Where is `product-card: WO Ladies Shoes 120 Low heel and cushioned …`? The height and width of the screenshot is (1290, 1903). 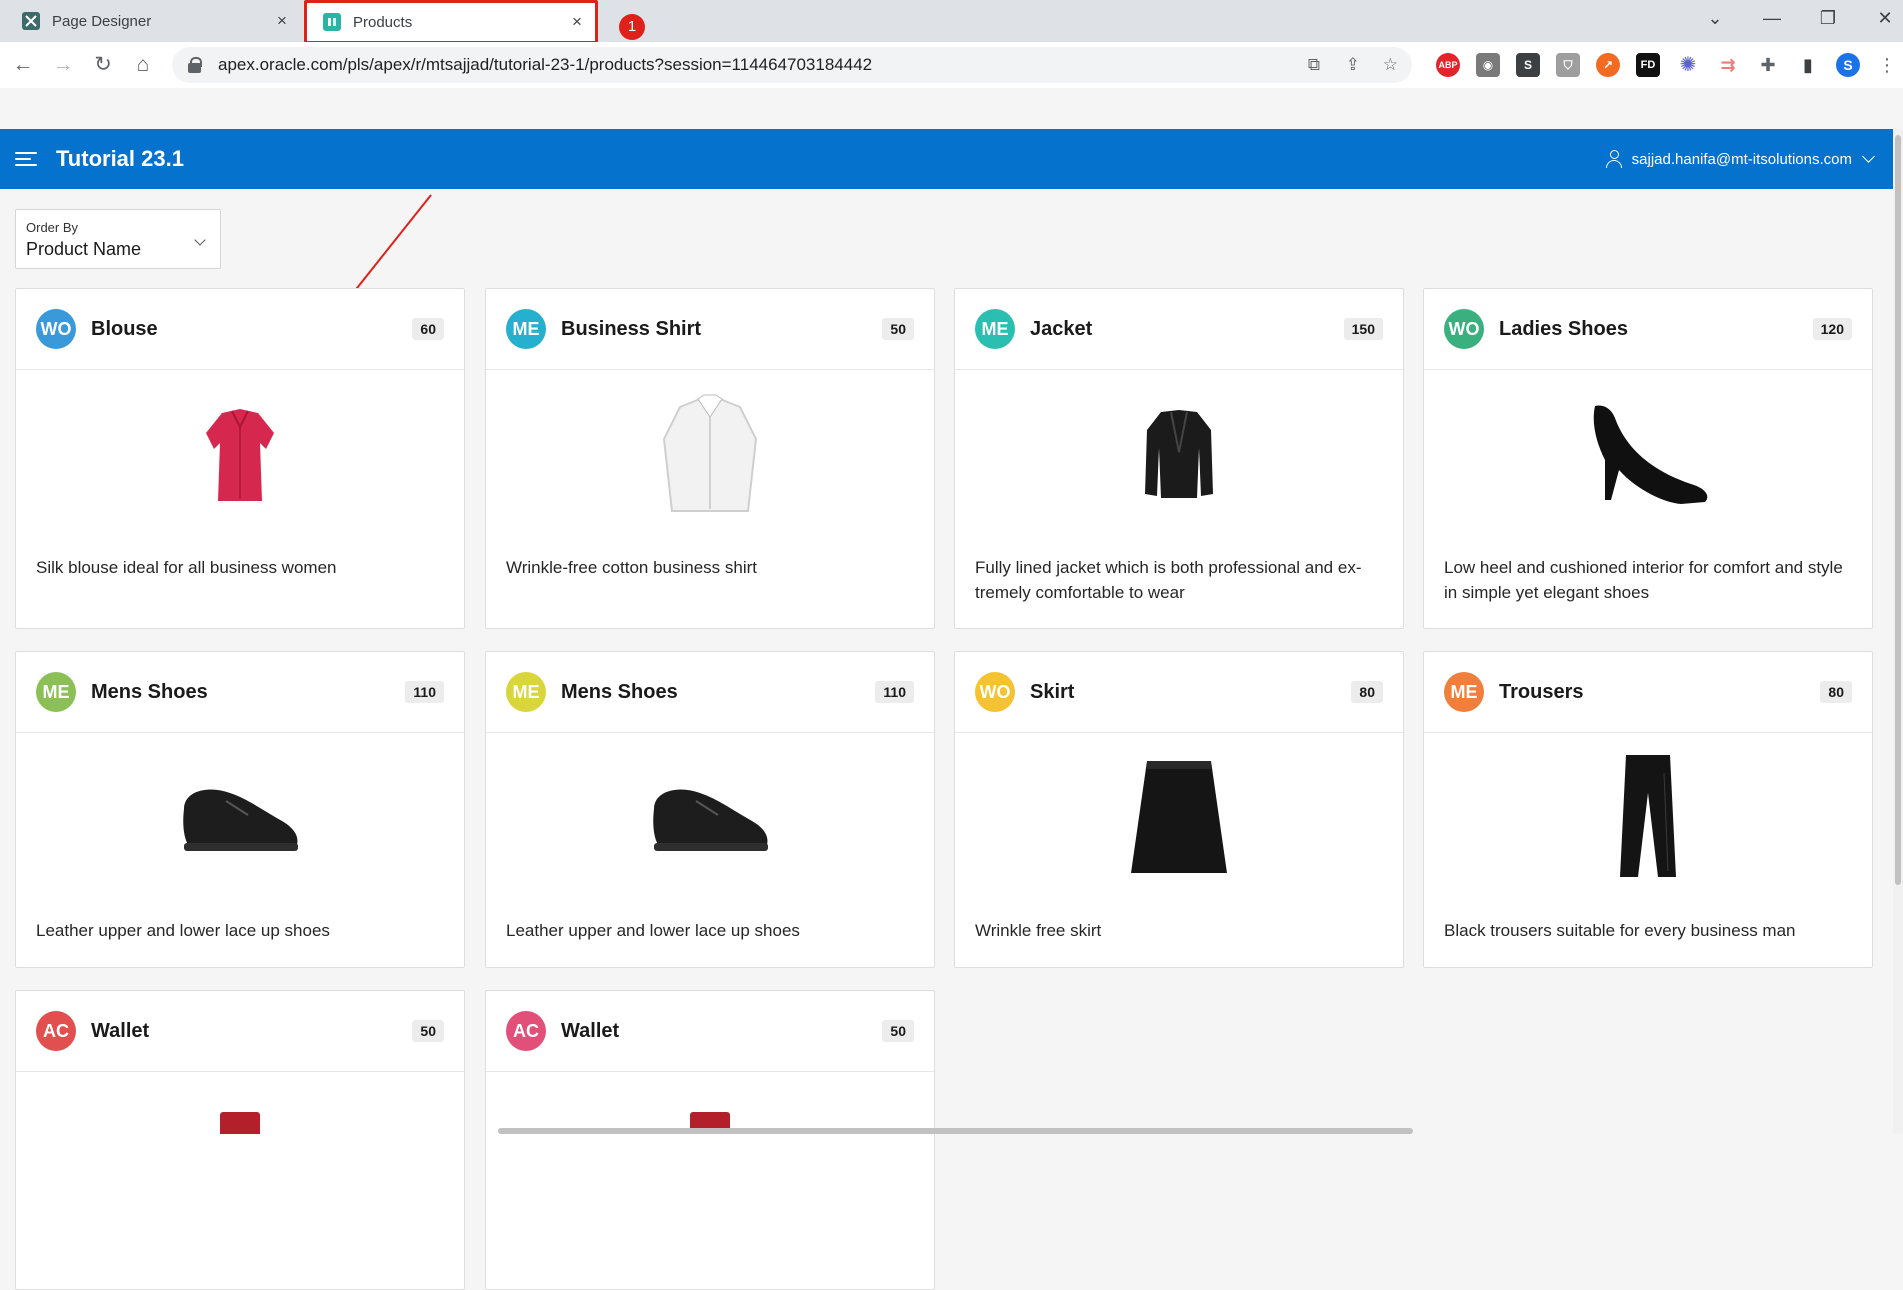
product-card: WO Ladies Shoes 120 Low heel and cushioned … is located at coordinates (1648, 458).